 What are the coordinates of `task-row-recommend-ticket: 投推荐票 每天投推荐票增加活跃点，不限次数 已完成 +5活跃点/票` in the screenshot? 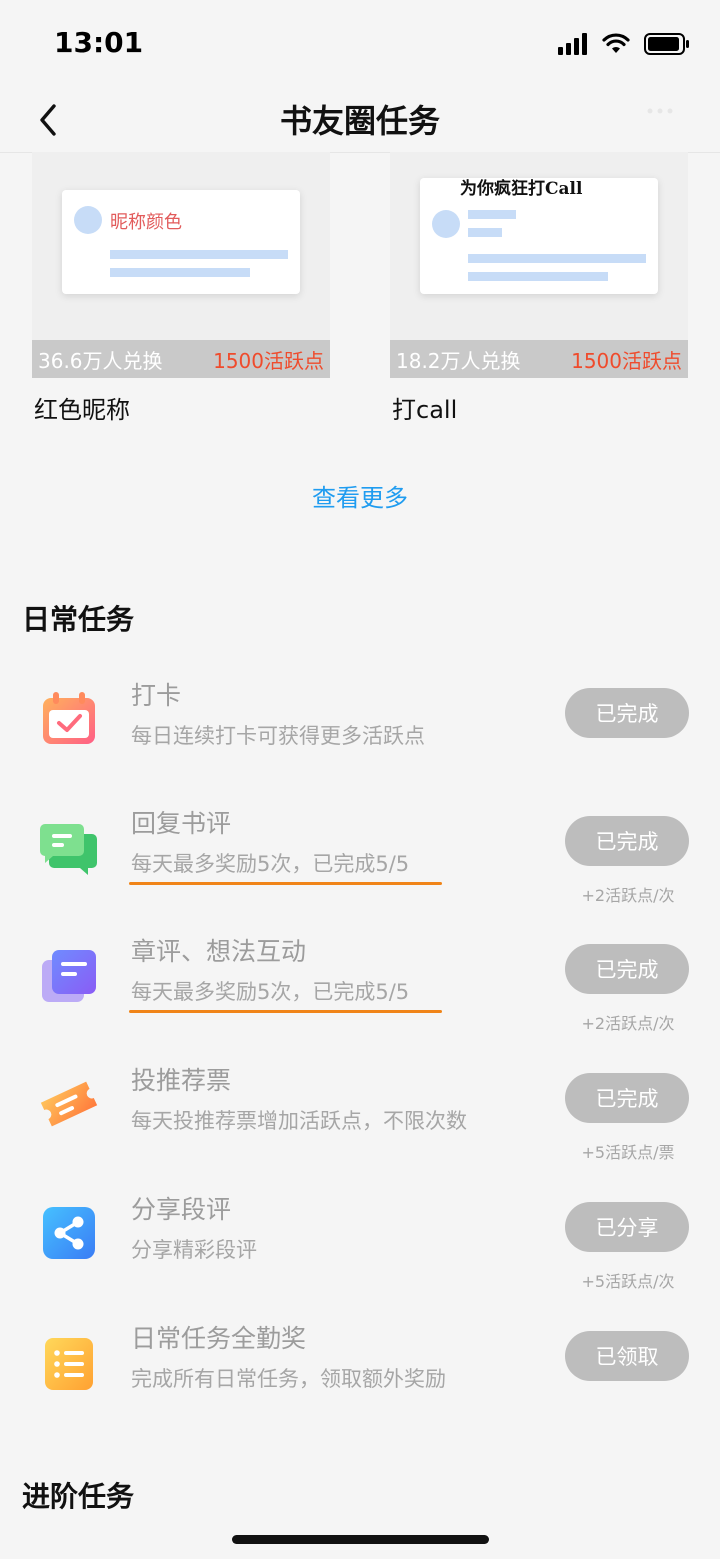 It's located at (360, 1121).